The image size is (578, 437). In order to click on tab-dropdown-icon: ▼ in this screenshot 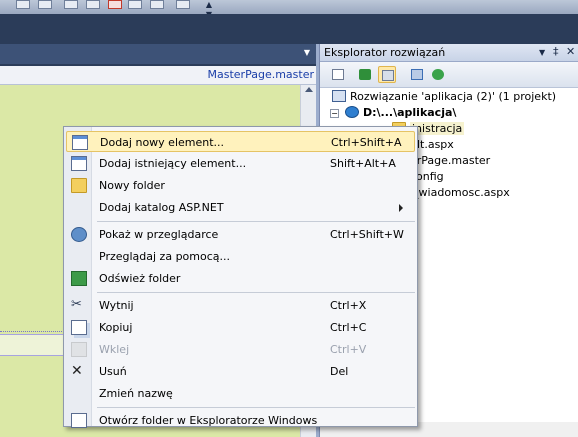, I will do `click(307, 52)`.